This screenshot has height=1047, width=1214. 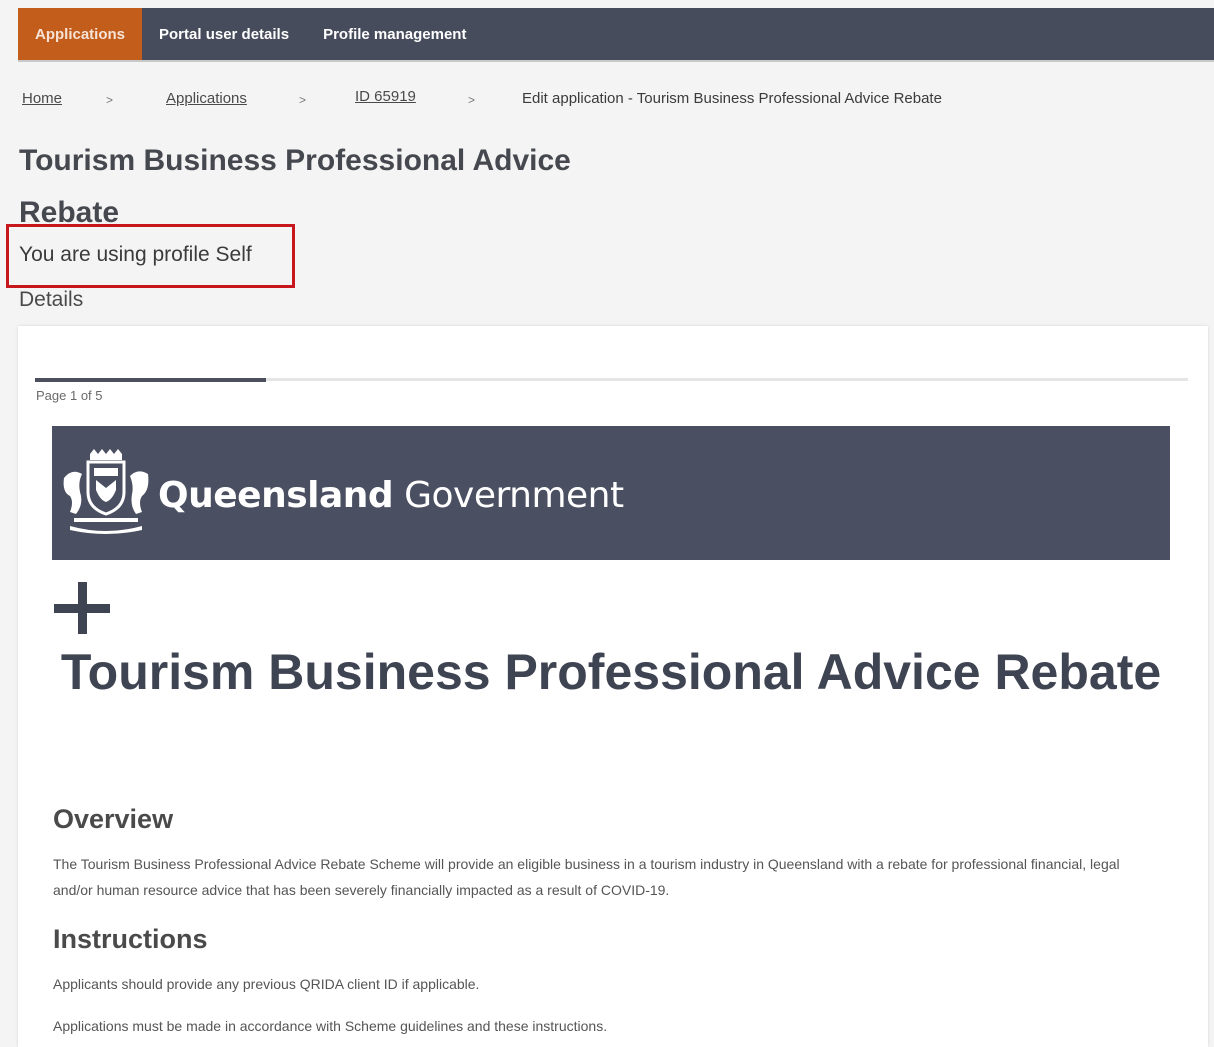 What do you see at coordinates (113, 819) in the screenshot?
I see `overview-heading: Overview` at bounding box center [113, 819].